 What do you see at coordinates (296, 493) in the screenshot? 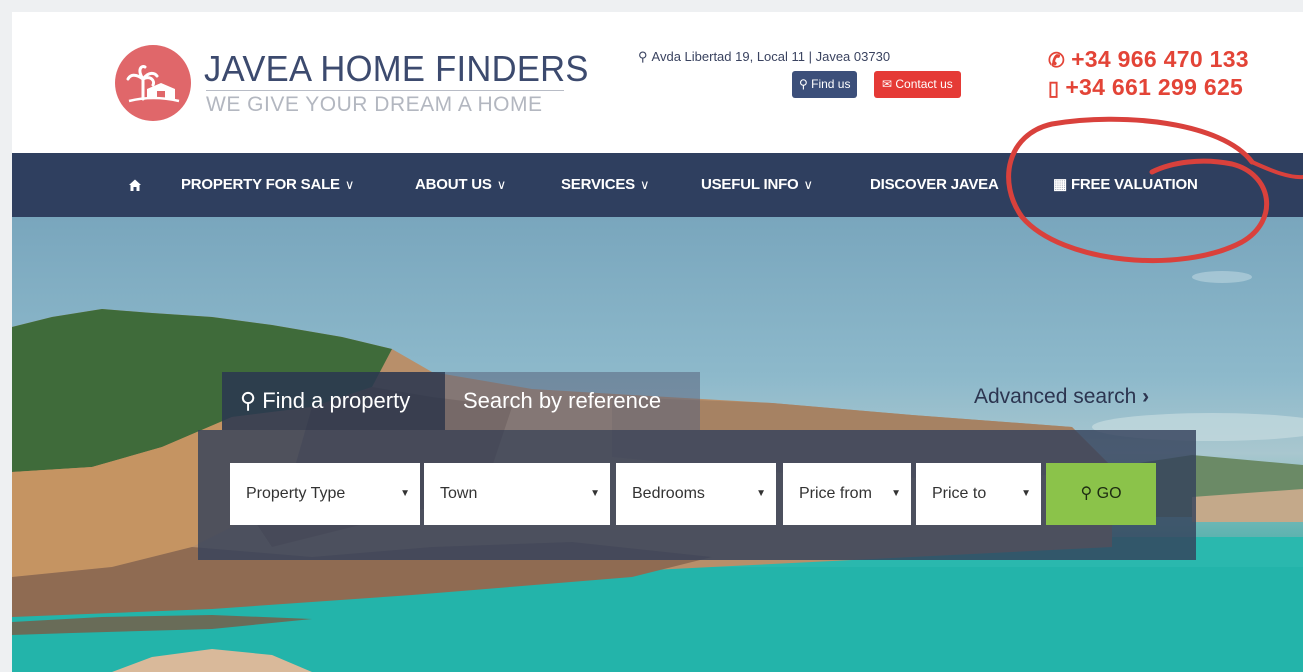
I see `property-type-value: Property Type` at bounding box center [296, 493].